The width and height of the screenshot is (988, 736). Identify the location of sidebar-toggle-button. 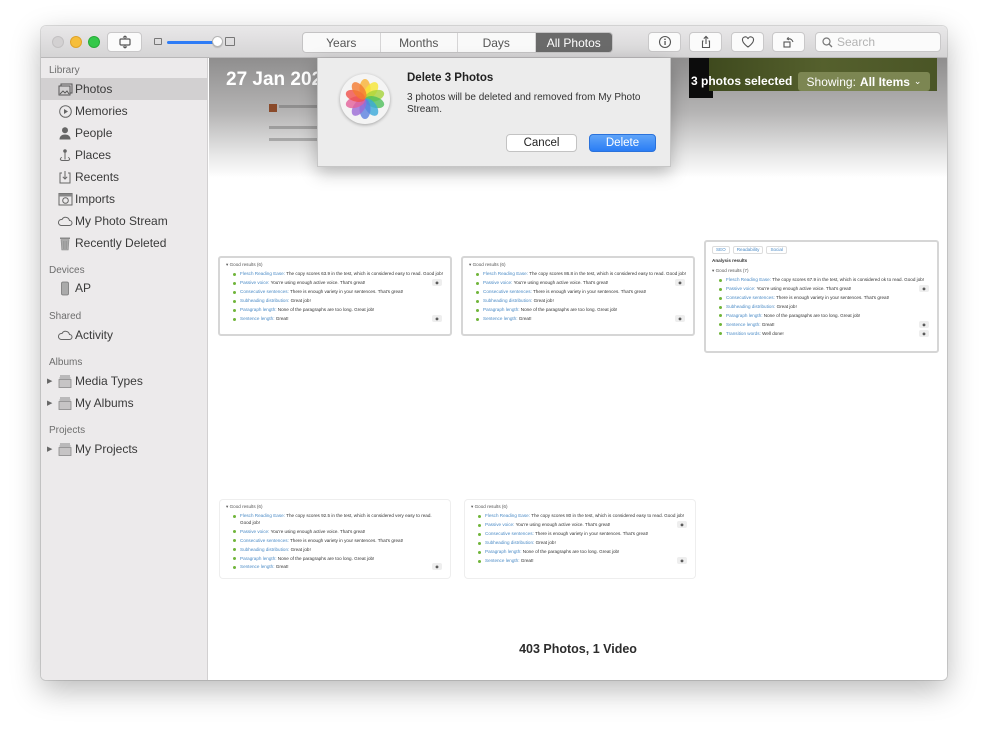
(124, 42).